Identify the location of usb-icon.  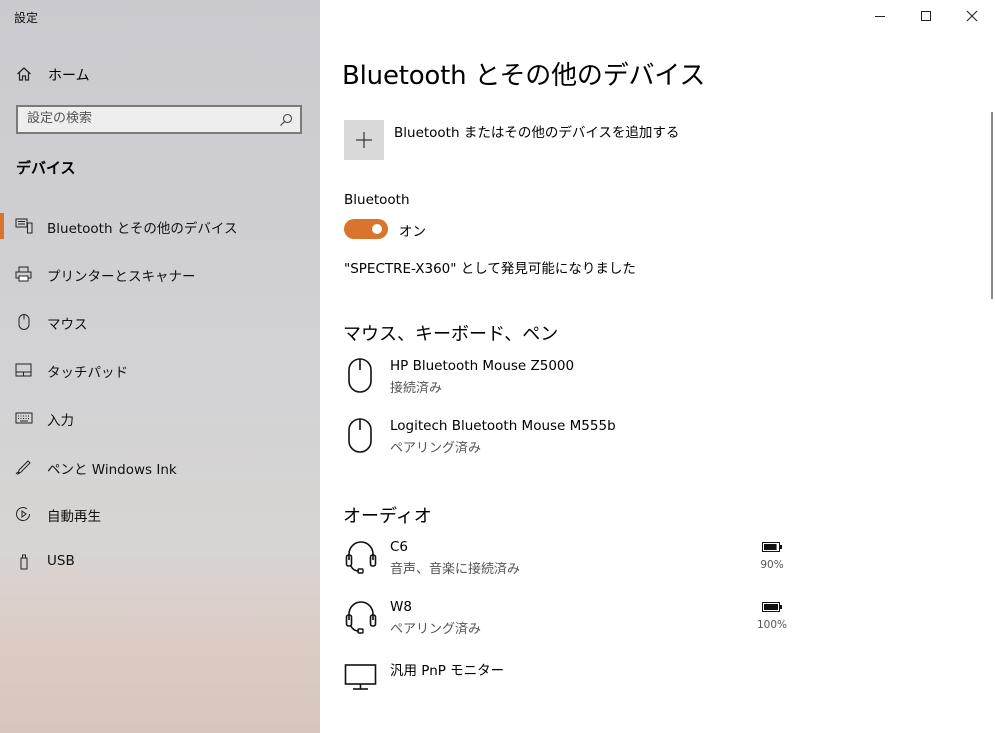
(24, 562).